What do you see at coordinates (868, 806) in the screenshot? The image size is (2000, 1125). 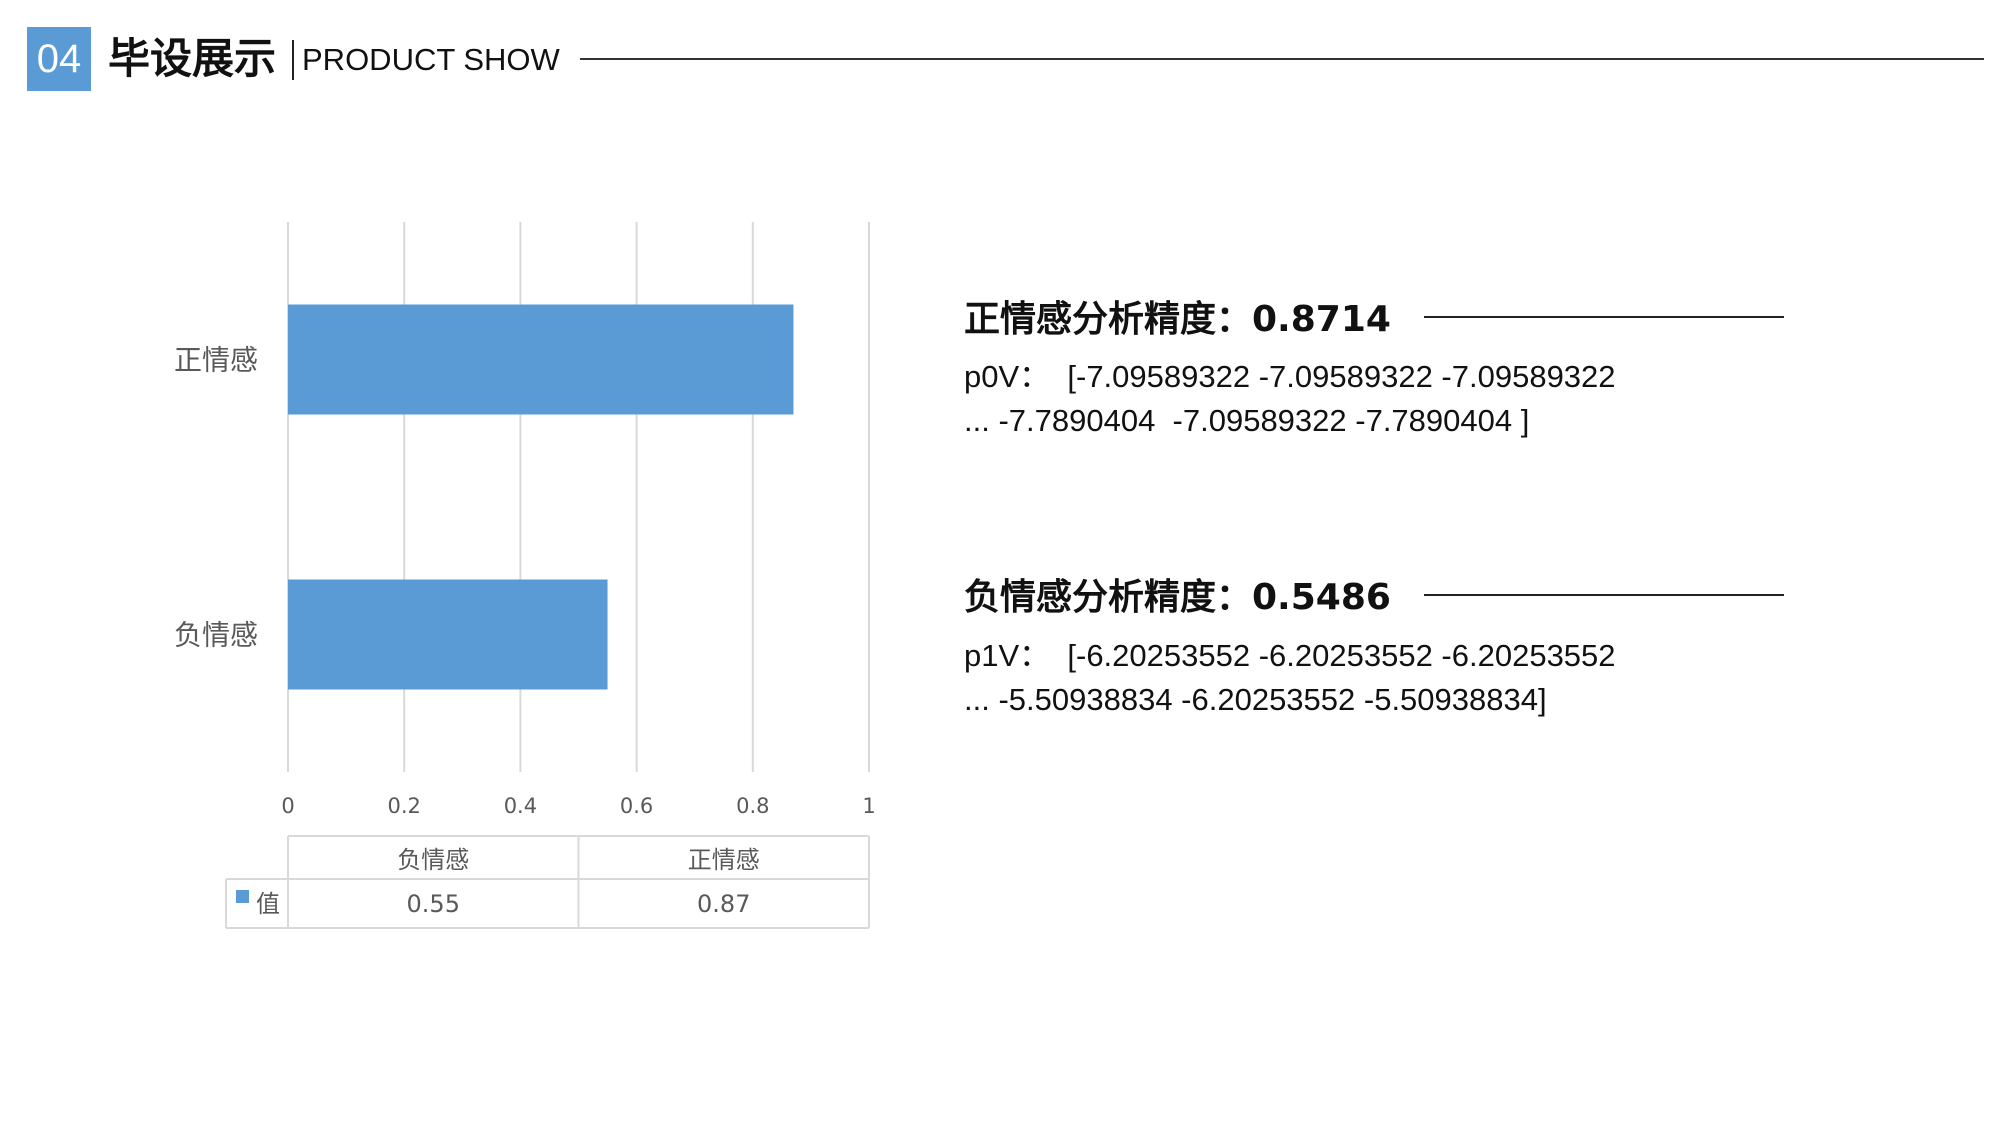 I see `x-tick-label: 1` at bounding box center [868, 806].